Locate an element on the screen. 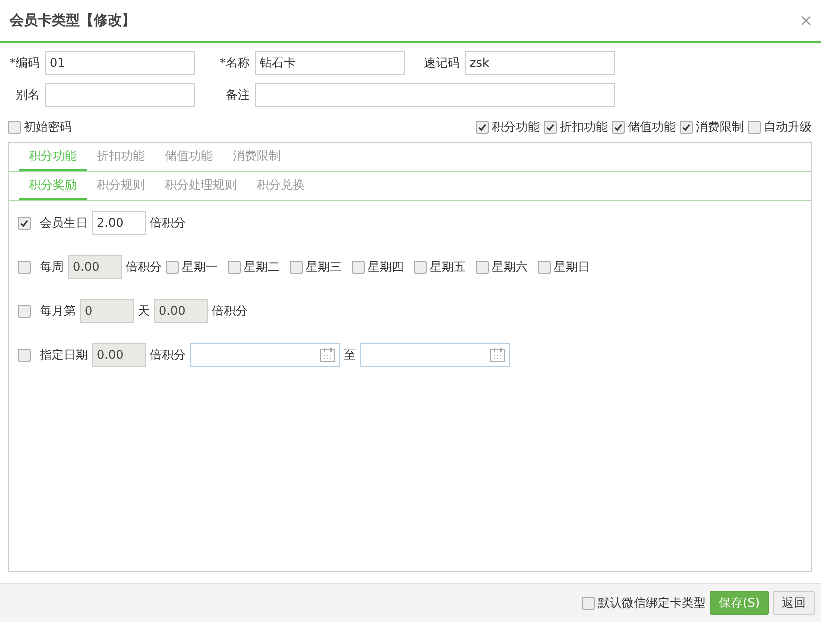  rule-label: 每月第 is located at coordinates (58, 311).